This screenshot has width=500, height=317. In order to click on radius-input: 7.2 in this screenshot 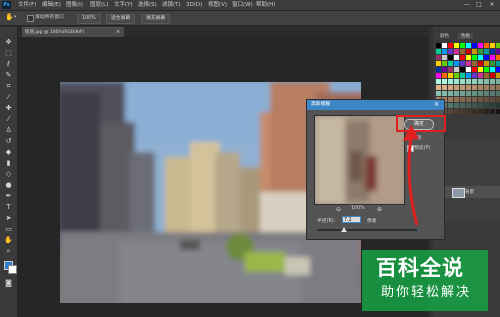, I will do `click(351, 219)`.